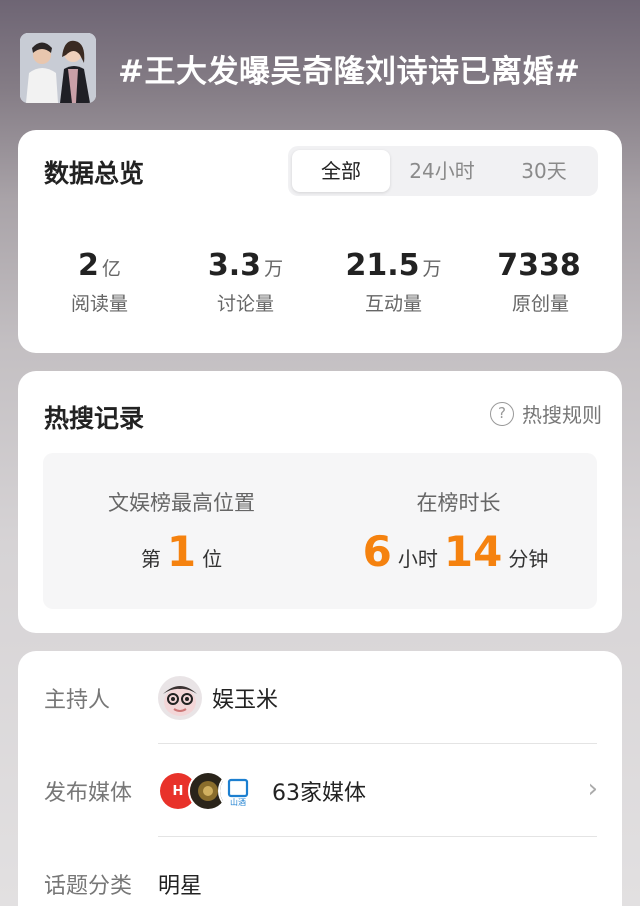 The height and width of the screenshot is (906, 640). I want to click on topic-header: #王大发曝吴奇隆刘诗诗已离婚#, so click(320, 65).